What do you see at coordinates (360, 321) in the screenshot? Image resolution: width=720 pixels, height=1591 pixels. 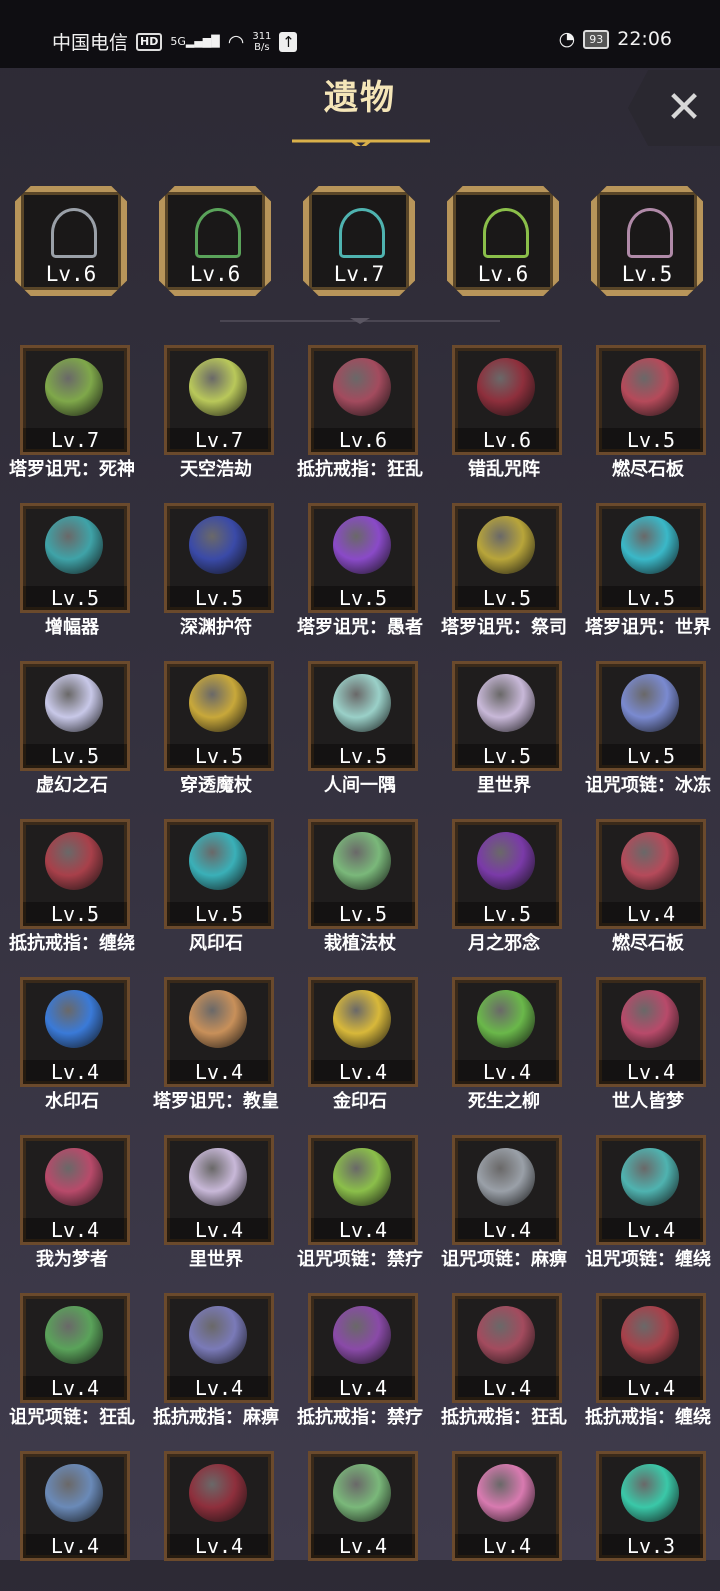 I see `section-divider` at bounding box center [360, 321].